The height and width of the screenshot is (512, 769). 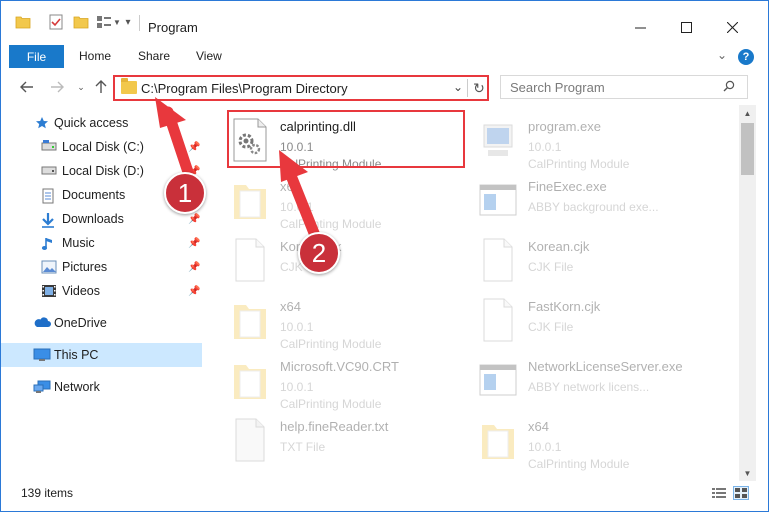 What do you see at coordinates (42, 323) in the screenshot?
I see `cloud-icon` at bounding box center [42, 323].